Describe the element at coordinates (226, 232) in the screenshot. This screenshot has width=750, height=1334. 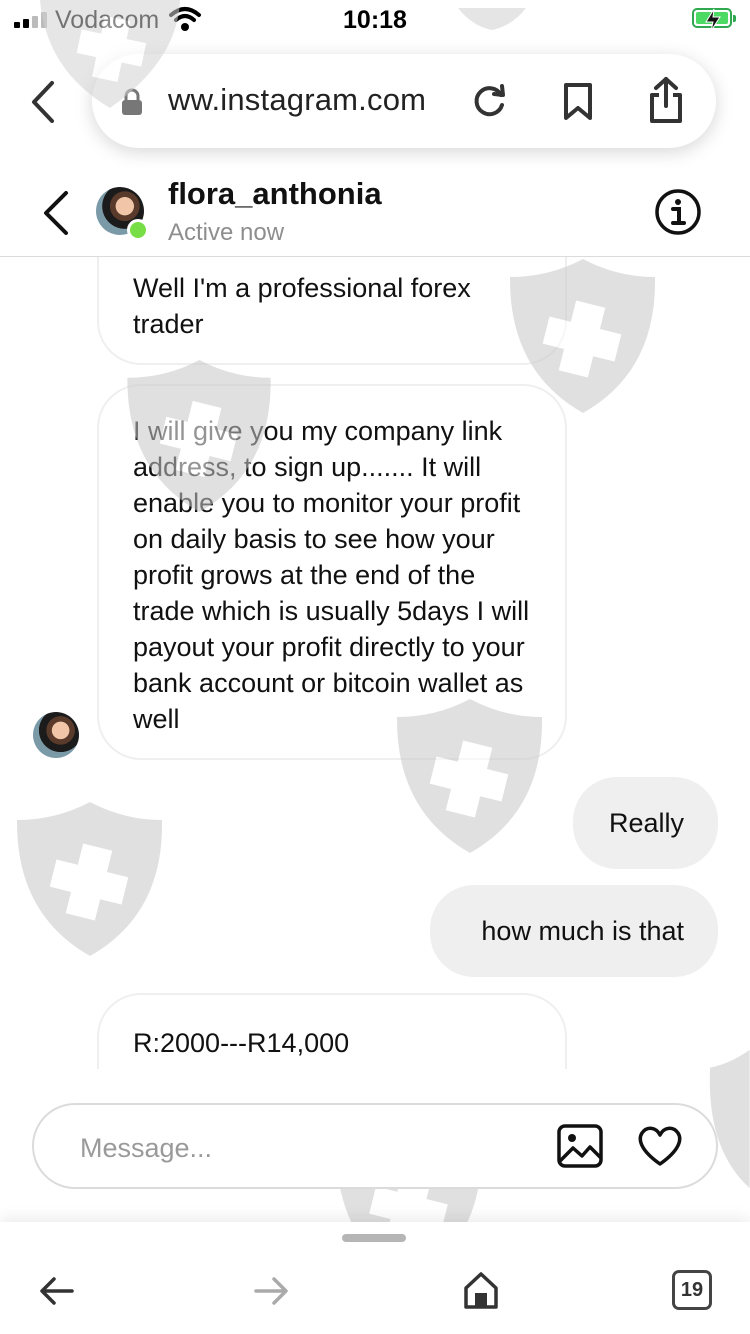
I see `presence-status: Active now` at that location.